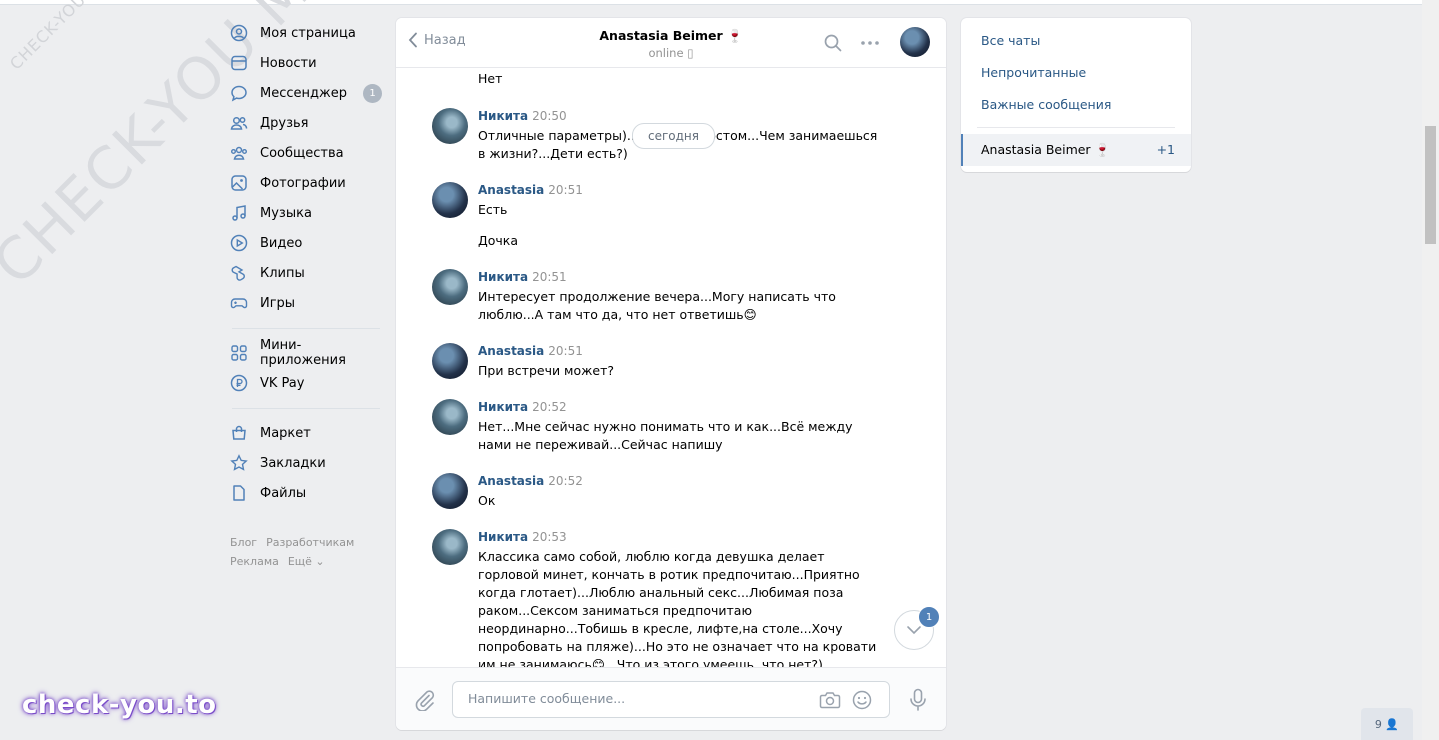 This screenshot has width=1439, height=740. What do you see at coordinates (565, 351) in the screenshot?
I see `message-time: 20:51` at bounding box center [565, 351].